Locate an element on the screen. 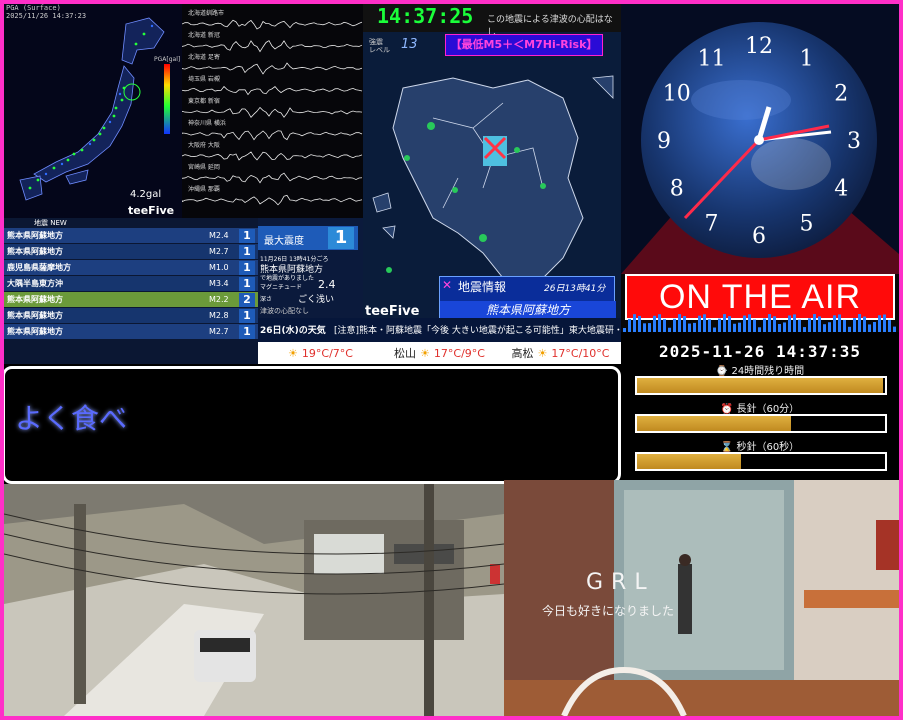 The height and width of the screenshot is (720, 903). quake-area: 鹿児島県薩摩地方 is located at coordinates (108, 267).